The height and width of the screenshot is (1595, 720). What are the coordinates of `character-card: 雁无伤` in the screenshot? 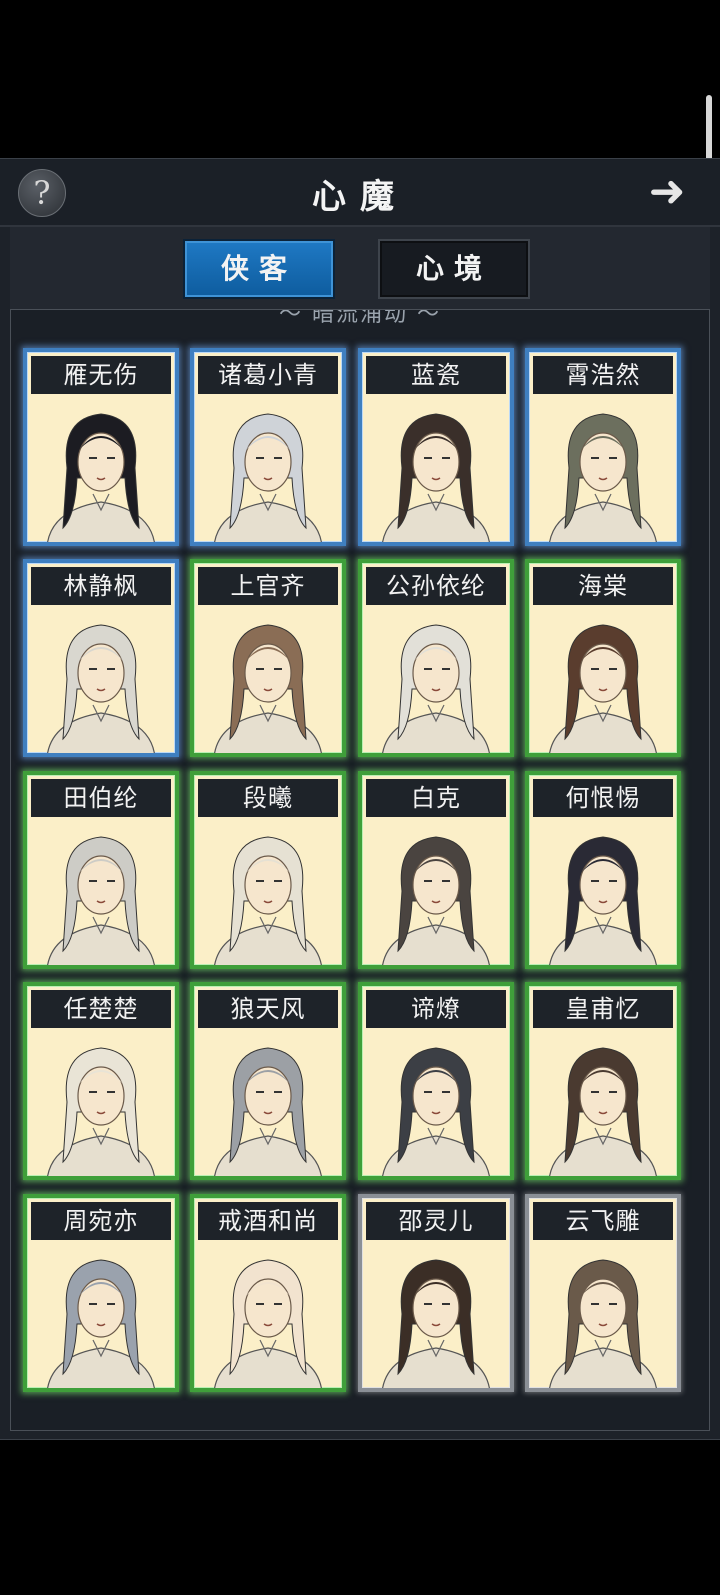 It's located at (101, 447).